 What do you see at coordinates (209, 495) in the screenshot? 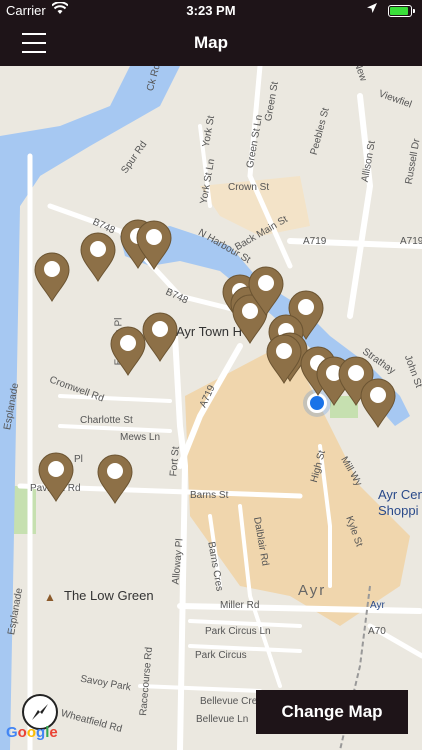
I see `street-label: Barns St` at bounding box center [209, 495].